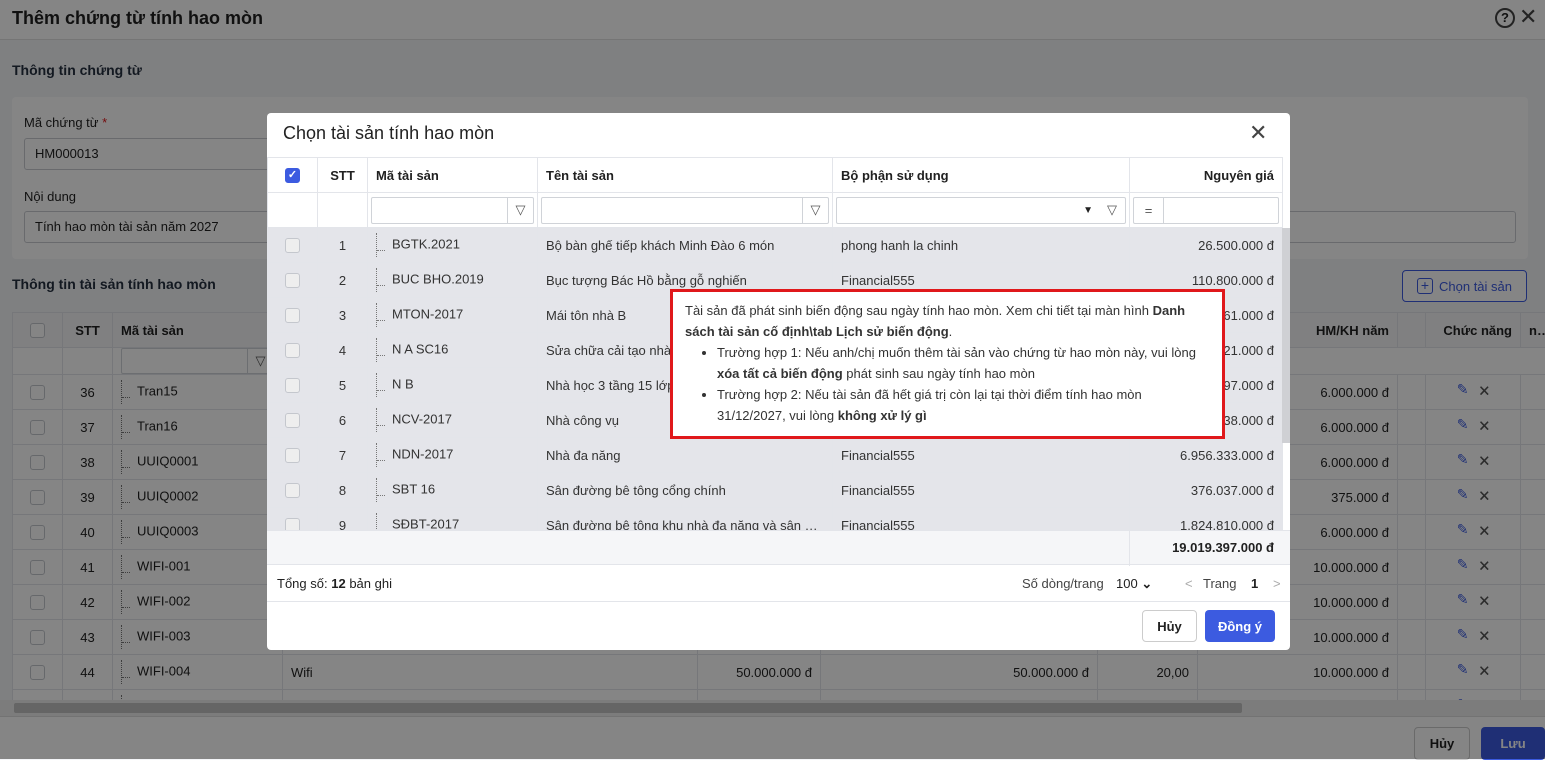 The image size is (1545, 760). I want to click on row-name: Nhà đa năng, so click(685, 455).